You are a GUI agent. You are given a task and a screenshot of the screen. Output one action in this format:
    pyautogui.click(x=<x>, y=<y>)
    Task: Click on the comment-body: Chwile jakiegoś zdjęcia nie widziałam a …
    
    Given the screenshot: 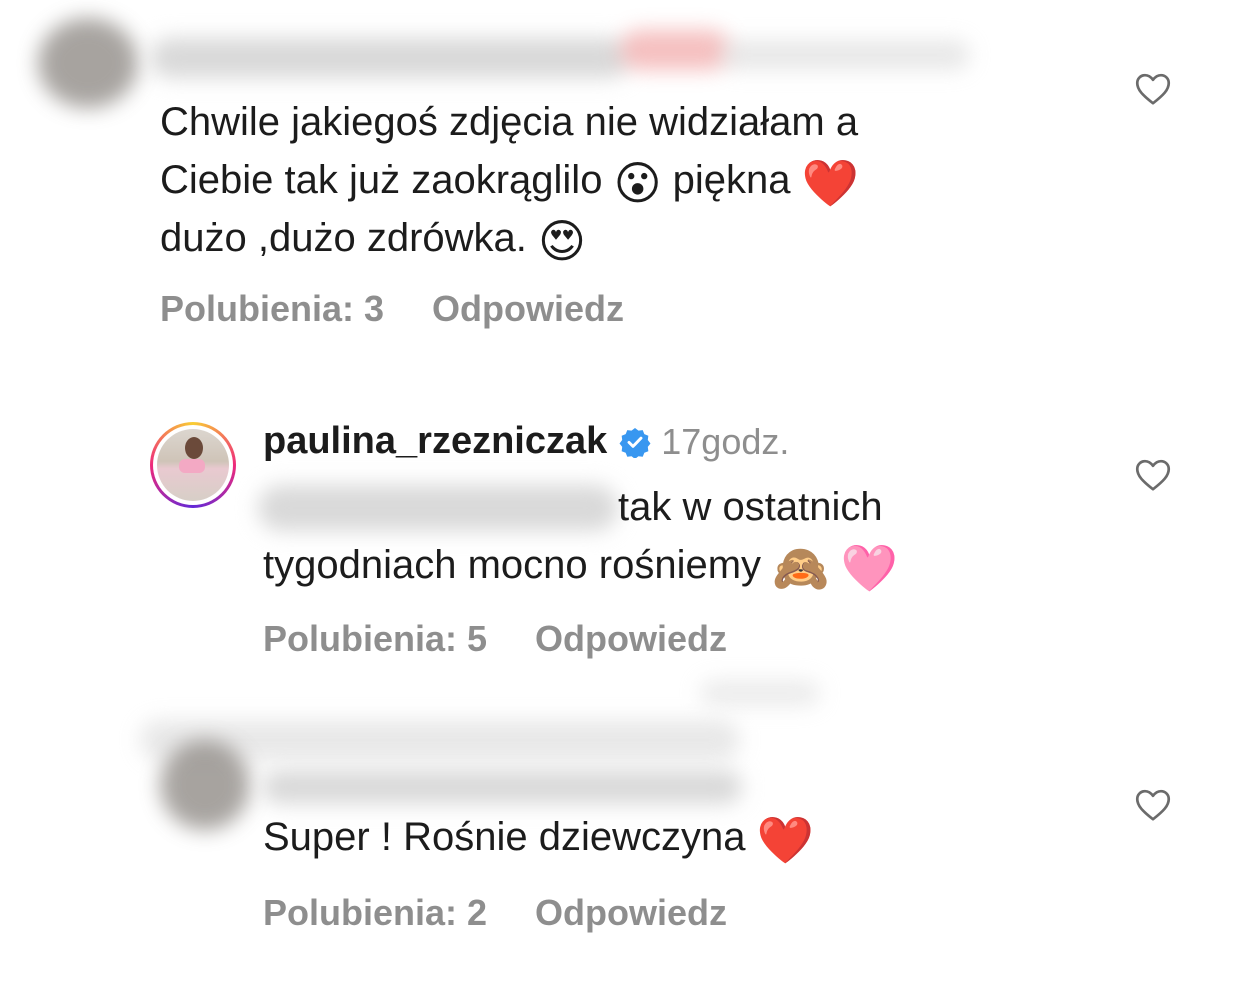 What is the action you would take?
    pyautogui.click(x=509, y=180)
    